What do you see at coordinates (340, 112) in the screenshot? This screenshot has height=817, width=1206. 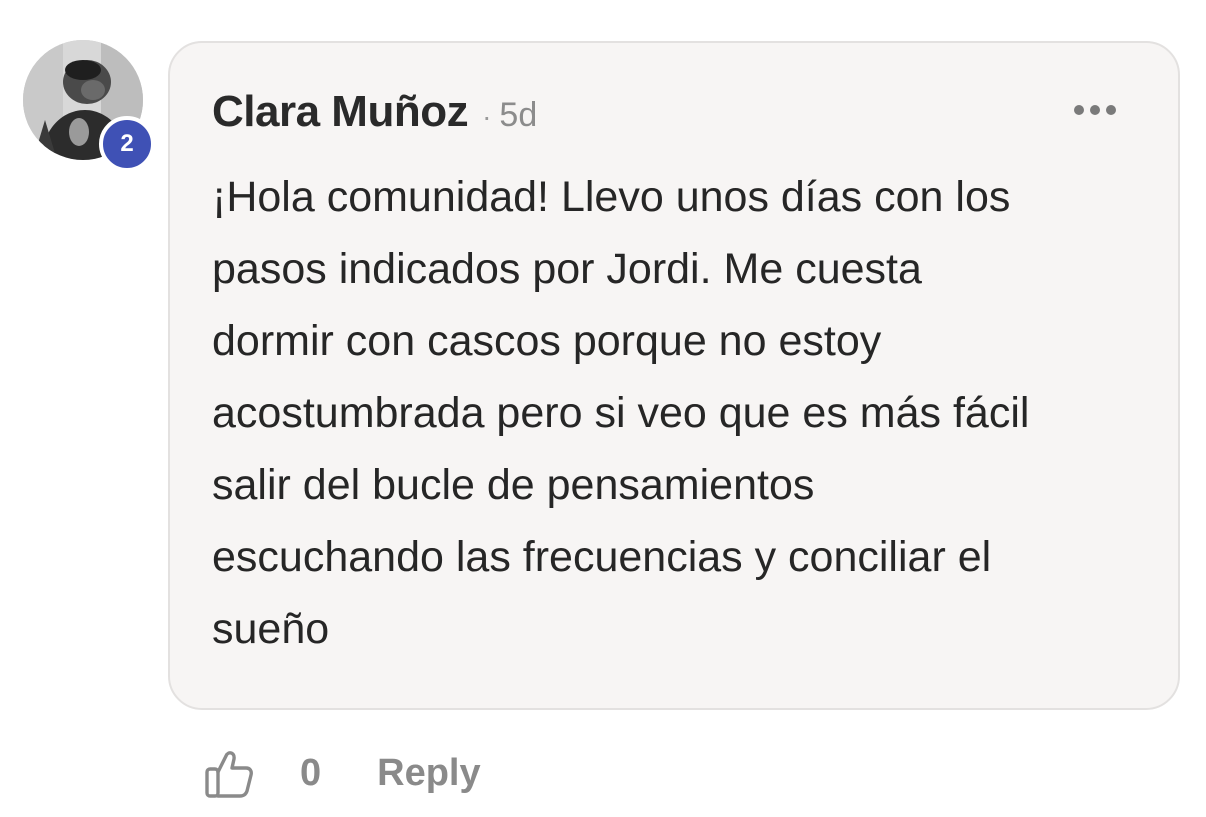 I see `author-name: Clara Muñoz` at bounding box center [340, 112].